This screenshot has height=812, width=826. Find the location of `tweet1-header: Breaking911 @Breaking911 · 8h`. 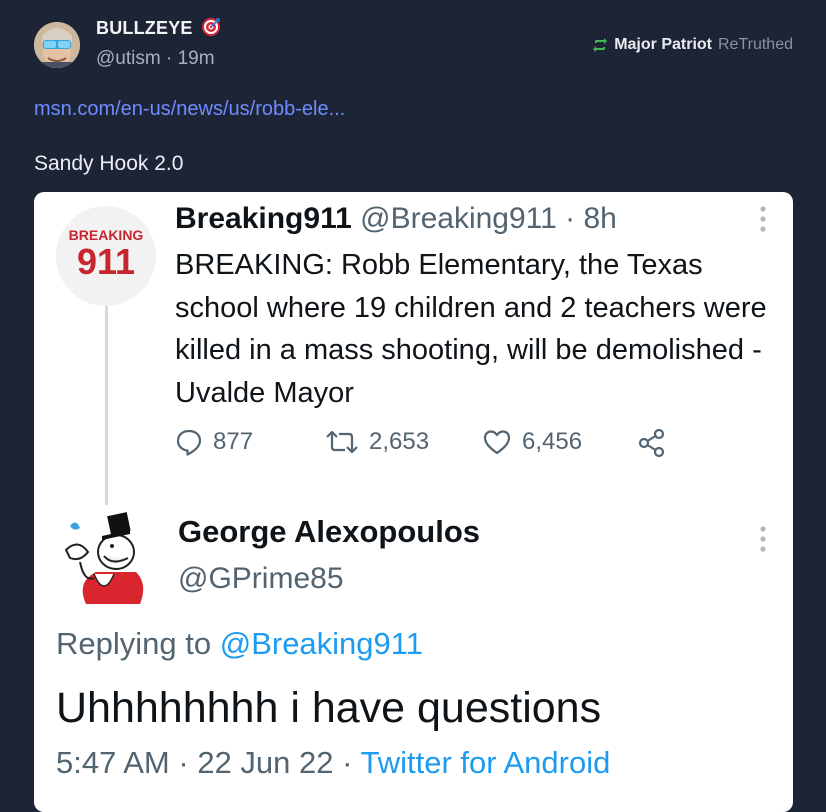

tweet1-header: Breaking911 @Breaking911 · 8h is located at coordinates (396, 219).